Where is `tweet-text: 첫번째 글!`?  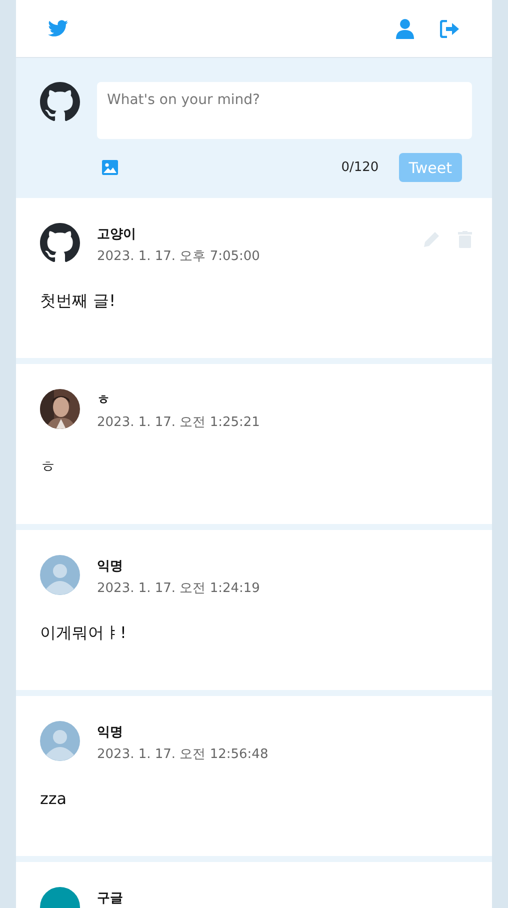
tweet-text: 첫번째 글! is located at coordinates (78, 301).